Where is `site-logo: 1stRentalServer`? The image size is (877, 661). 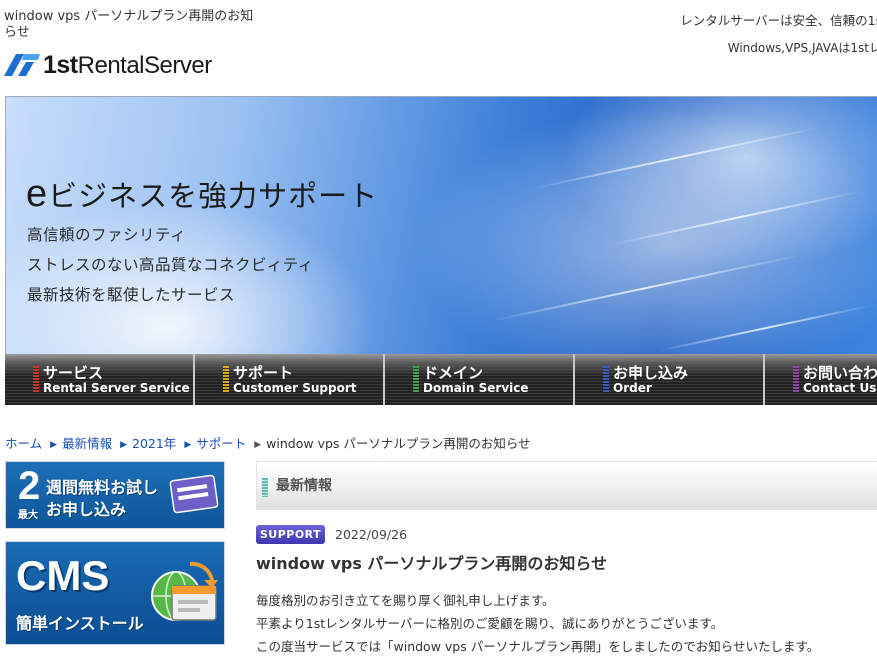 site-logo: 1stRentalServer is located at coordinates (108, 65).